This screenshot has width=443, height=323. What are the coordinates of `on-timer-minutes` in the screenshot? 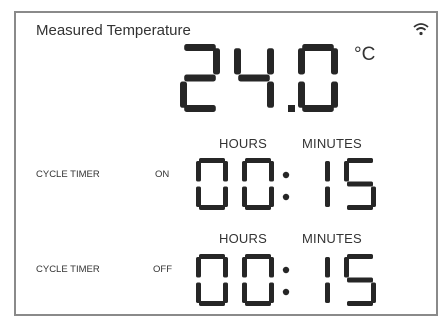 It's located at (350, 184).